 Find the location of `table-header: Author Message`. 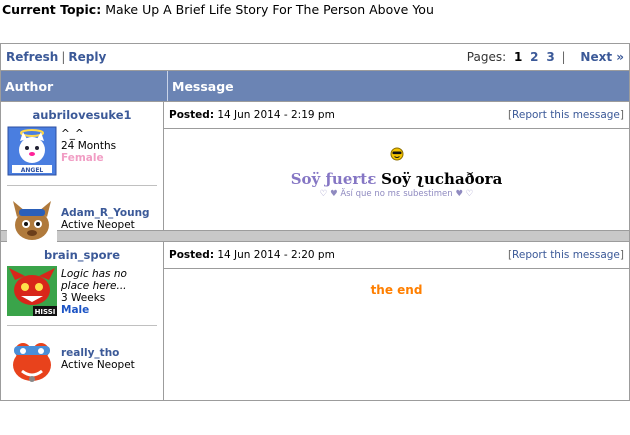

table-header: Author Message is located at coordinates (315, 86).